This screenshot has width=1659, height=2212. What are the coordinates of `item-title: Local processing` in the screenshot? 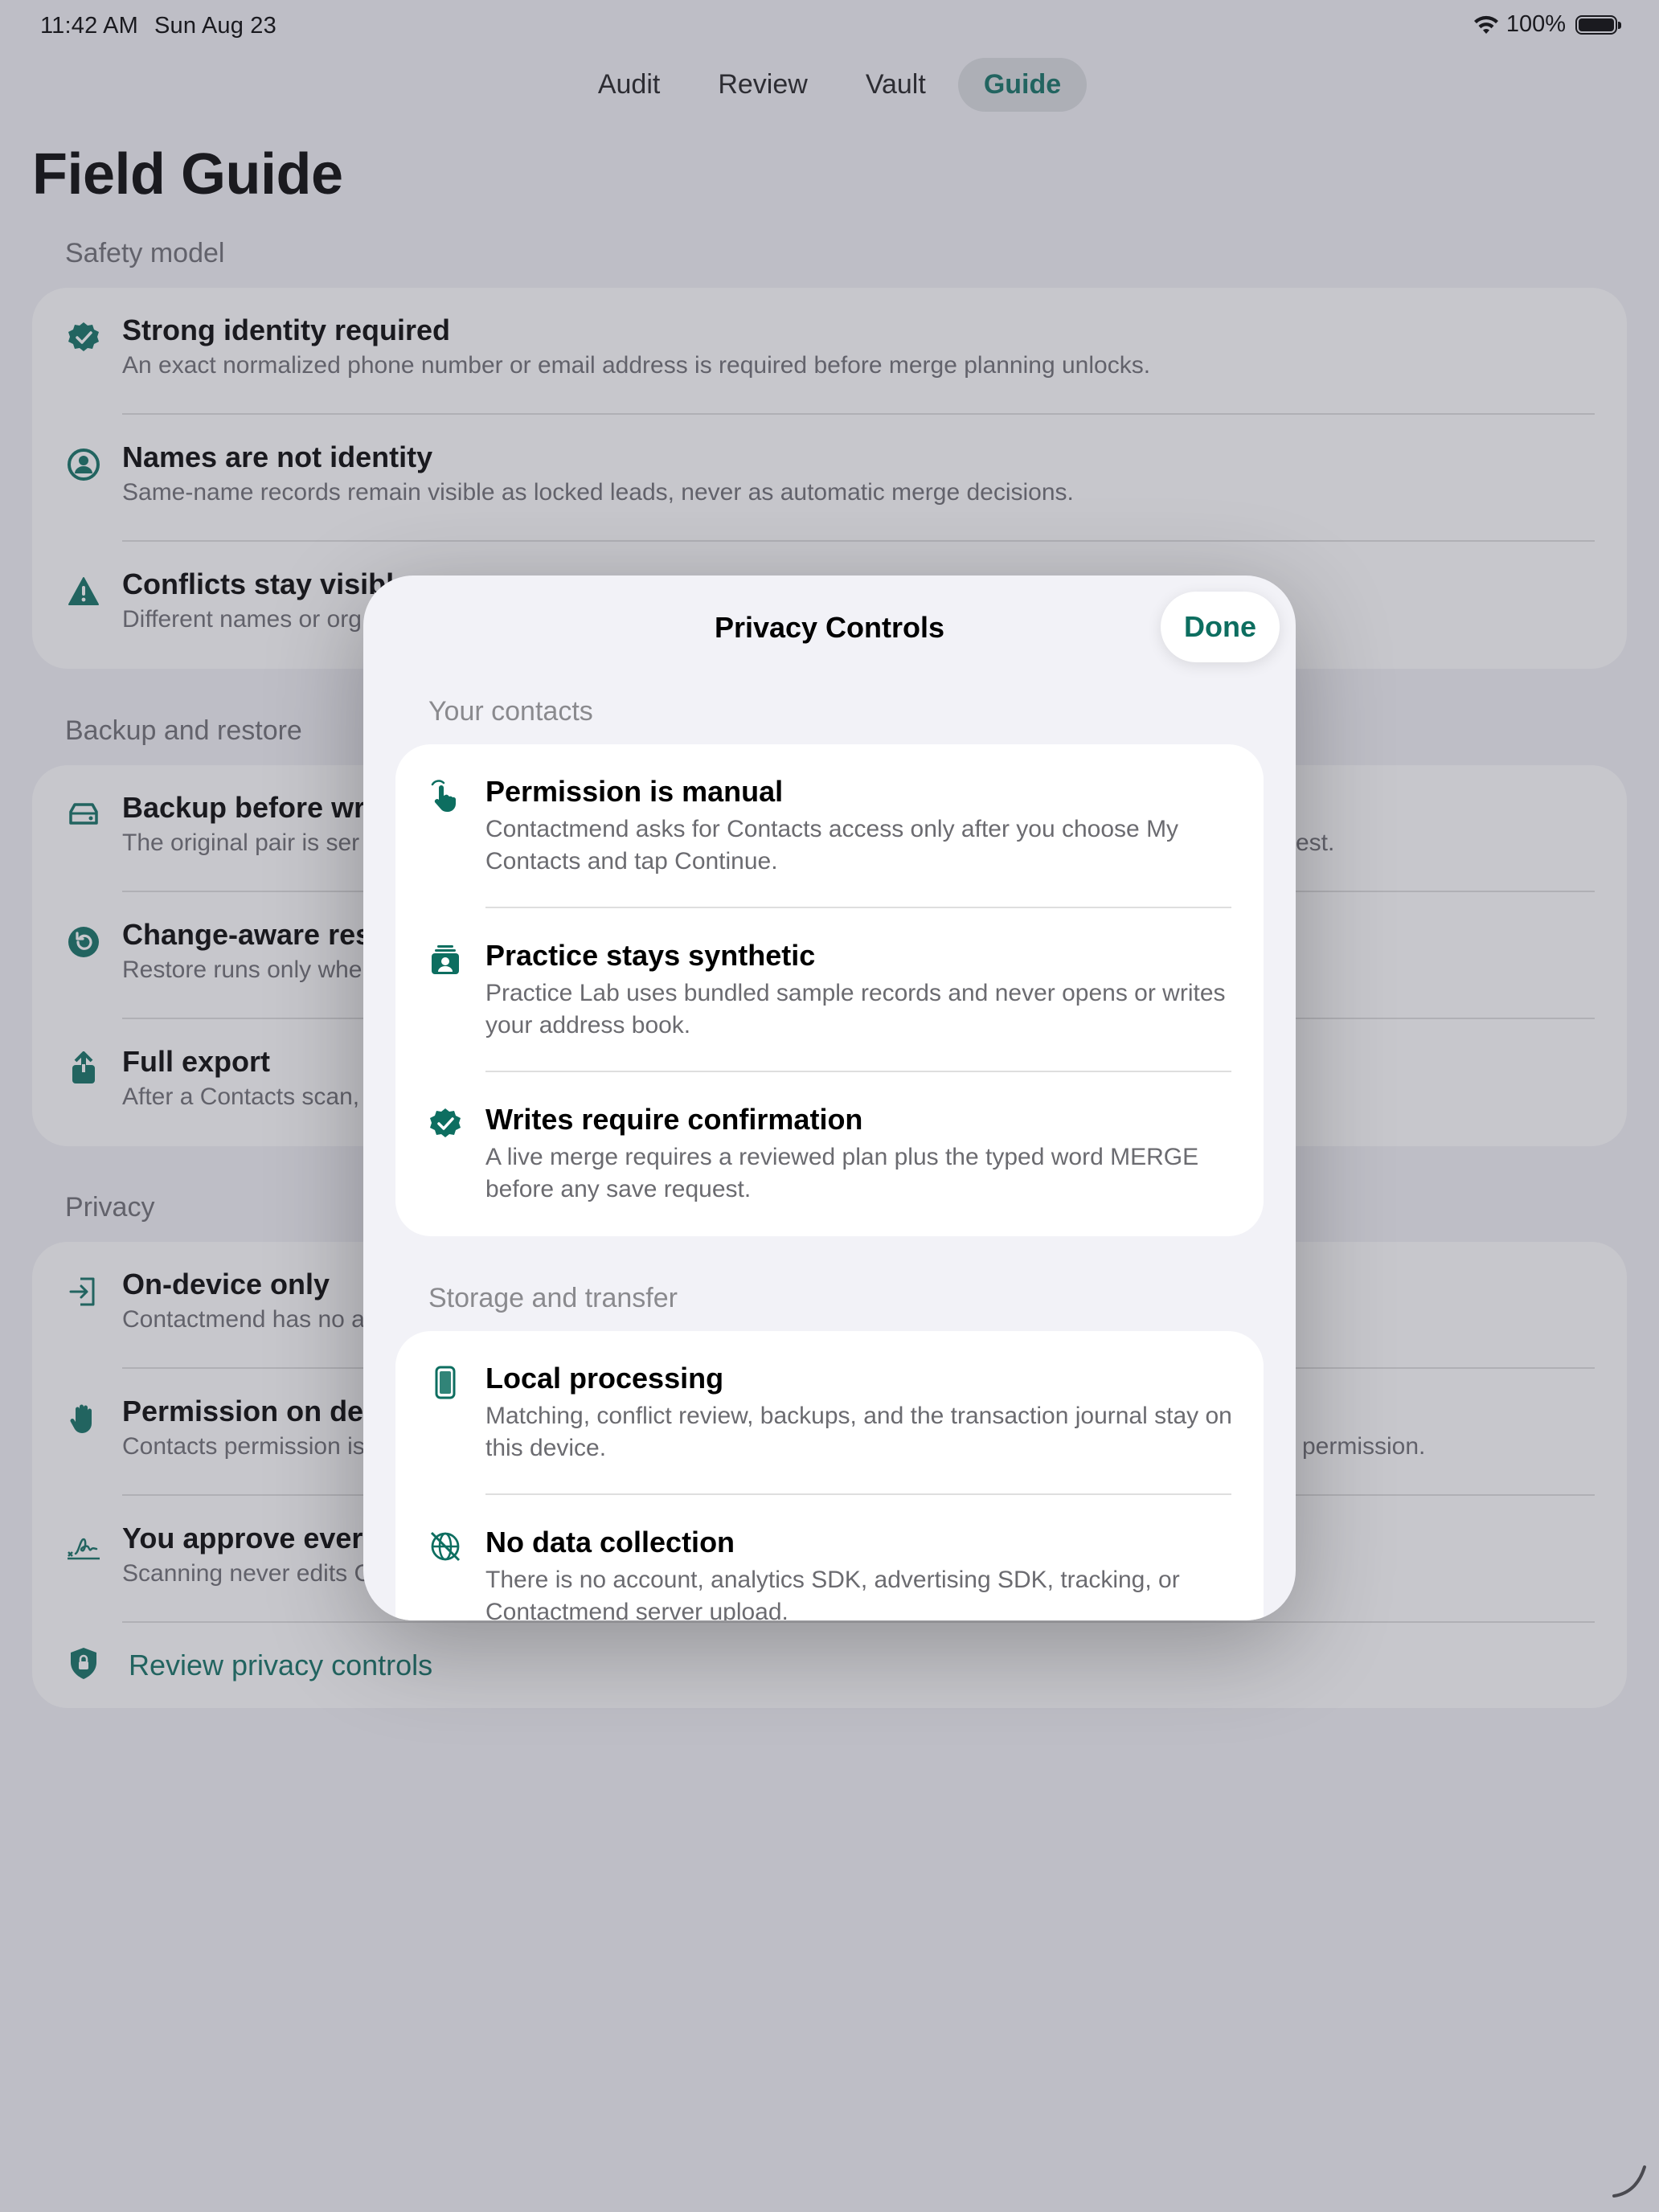 It's located at (604, 1378).